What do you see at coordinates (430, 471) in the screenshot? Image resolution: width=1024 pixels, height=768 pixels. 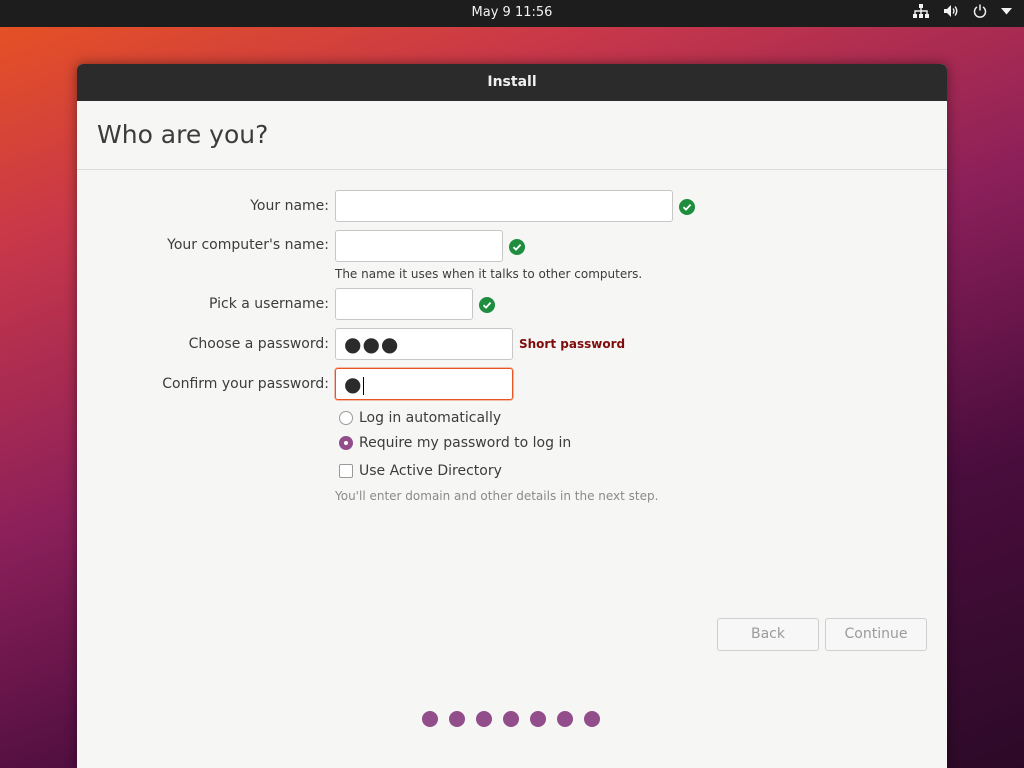 I see `active-directory-label: Use Active Directory` at bounding box center [430, 471].